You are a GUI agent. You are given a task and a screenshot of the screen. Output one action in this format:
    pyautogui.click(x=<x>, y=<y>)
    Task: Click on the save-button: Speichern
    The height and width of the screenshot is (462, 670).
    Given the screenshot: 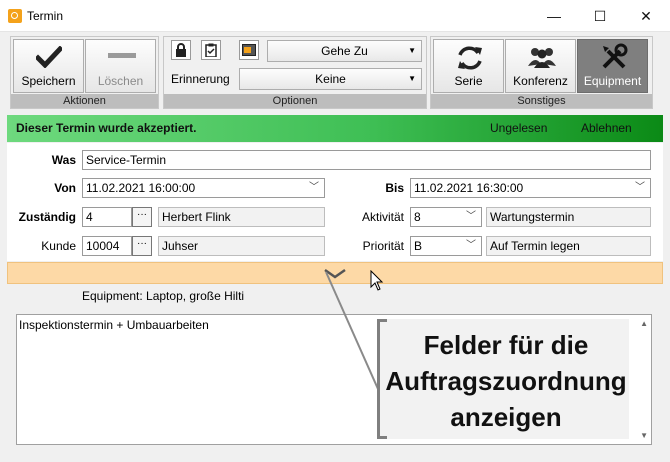 What is the action you would take?
    pyautogui.click(x=48, y=66)
    